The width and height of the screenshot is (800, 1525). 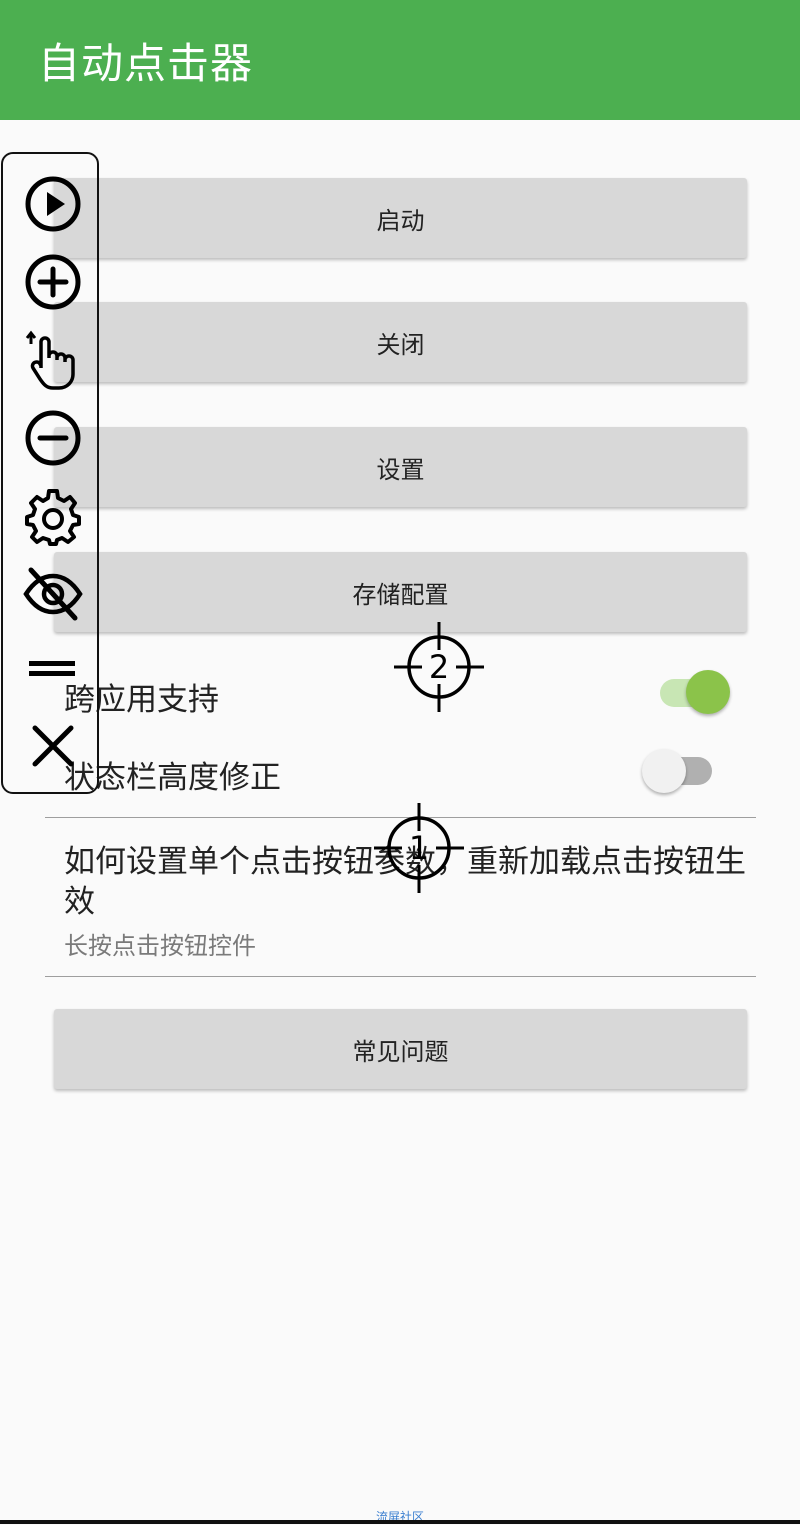 I want to click on click-target-1: 1, so click(x=419, y=848).